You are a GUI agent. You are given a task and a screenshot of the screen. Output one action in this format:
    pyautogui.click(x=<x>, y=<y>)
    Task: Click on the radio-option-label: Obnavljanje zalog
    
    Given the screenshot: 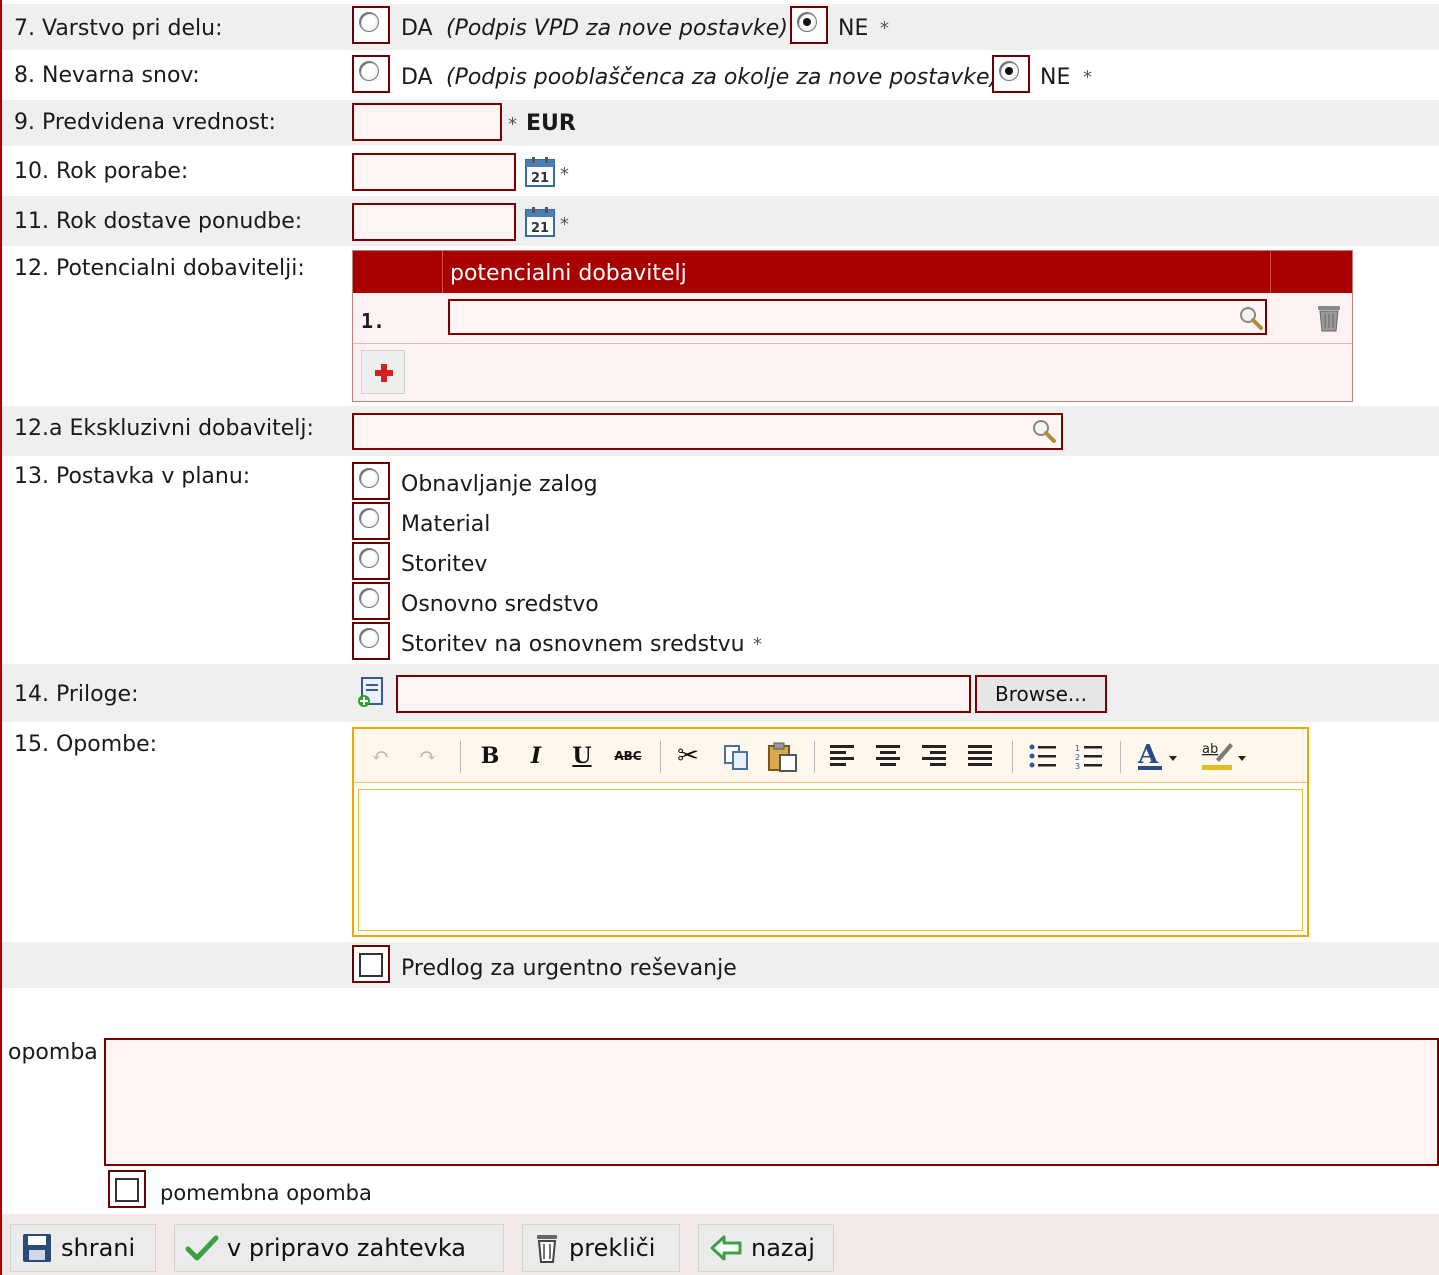 What is the action you would take?
    pyautogui.click(x=499, y=484)
    